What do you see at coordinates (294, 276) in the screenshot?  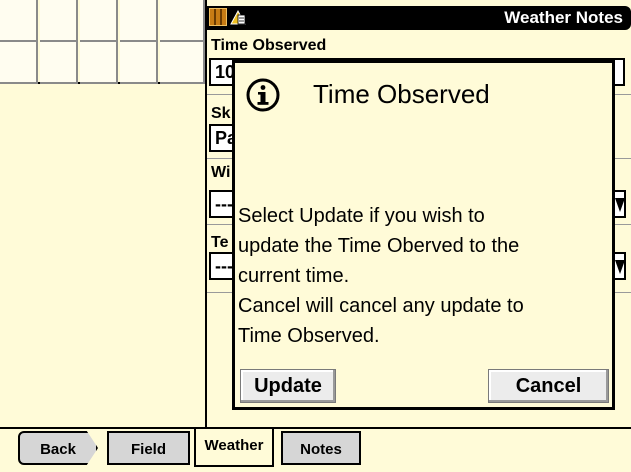 I see `dialog-message-line: current time.` at bounding box center [294, 276].